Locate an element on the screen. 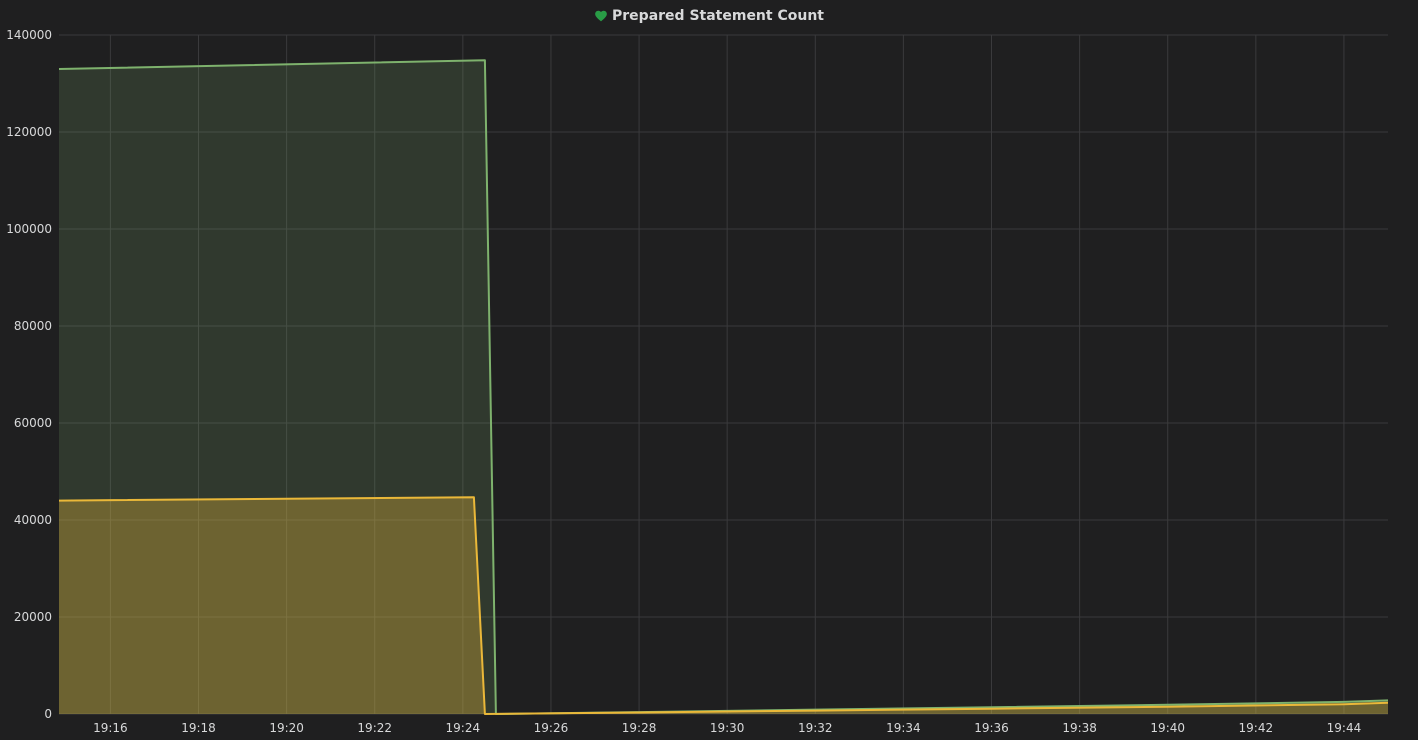 The height and width of the screenshot is (740, 1418). y-tick-label: 100000 is located at coordinates (29, 229).